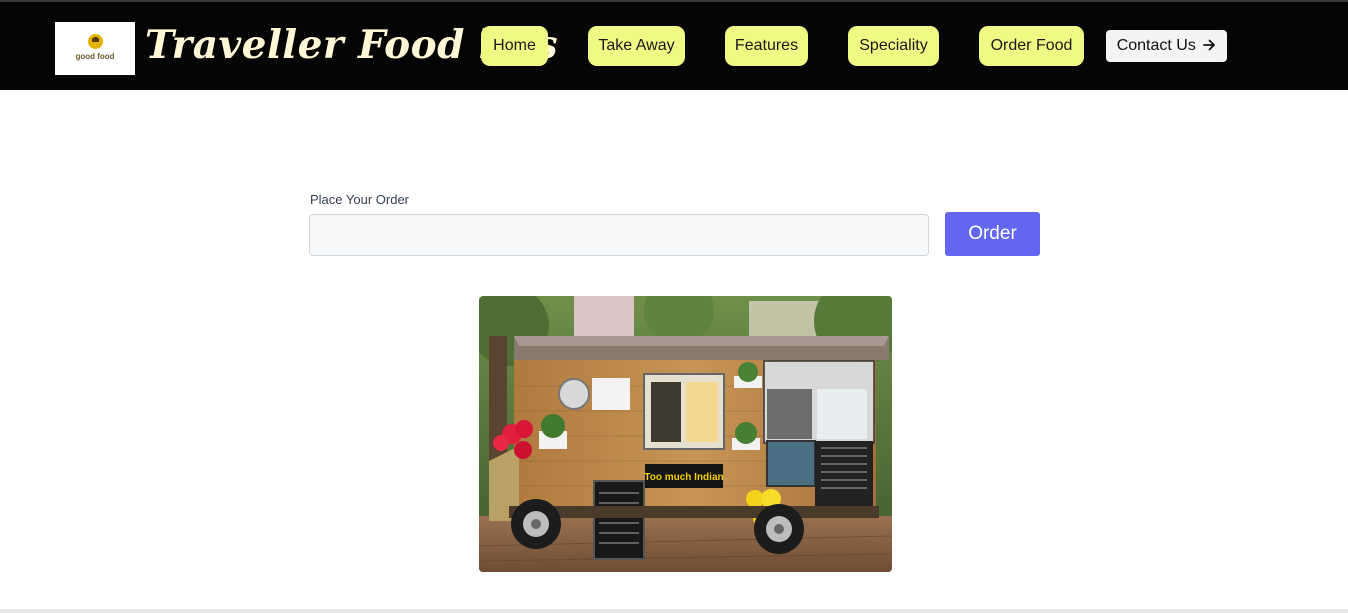  I want to click on arrow-right-icon, so click(1209, 45).